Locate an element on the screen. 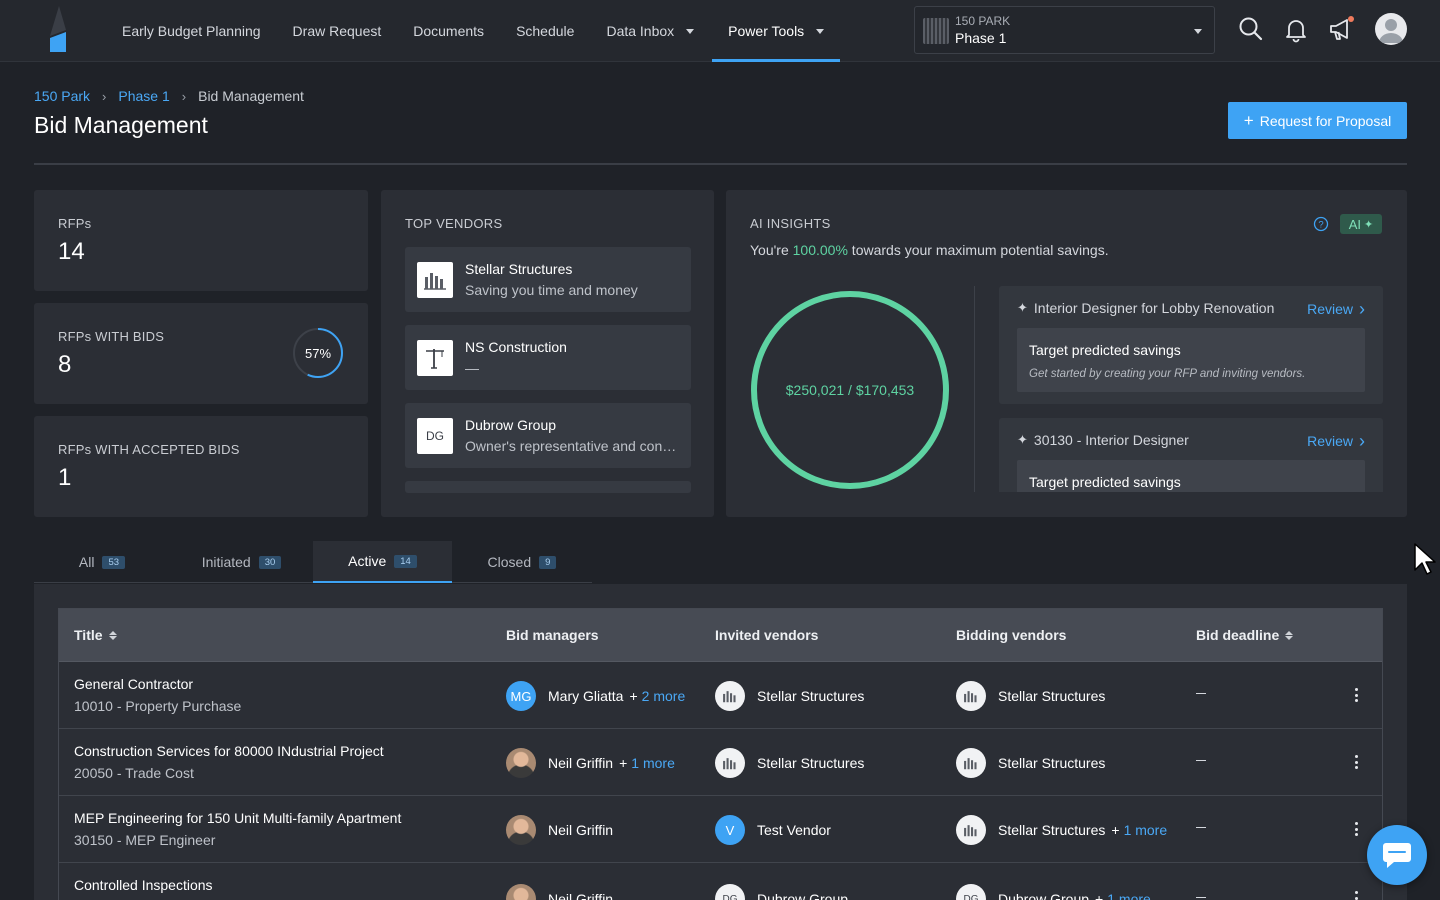 The width and height of the screenshot is (1440, 900). stat-card-rfps-with-bids: RFPs WITH BIDS 8 57% is located at coordinates (201, 353).